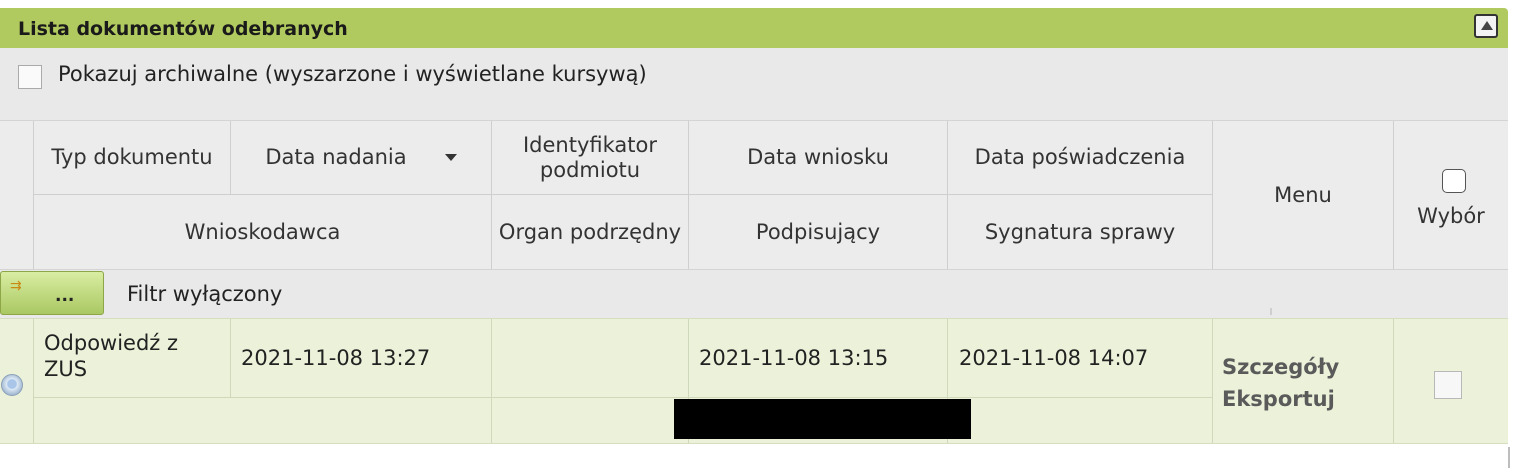  Describe the element at coordinates (1451, 215) in the screenshot. I see `col-header-wybor: Wybór` at that location.